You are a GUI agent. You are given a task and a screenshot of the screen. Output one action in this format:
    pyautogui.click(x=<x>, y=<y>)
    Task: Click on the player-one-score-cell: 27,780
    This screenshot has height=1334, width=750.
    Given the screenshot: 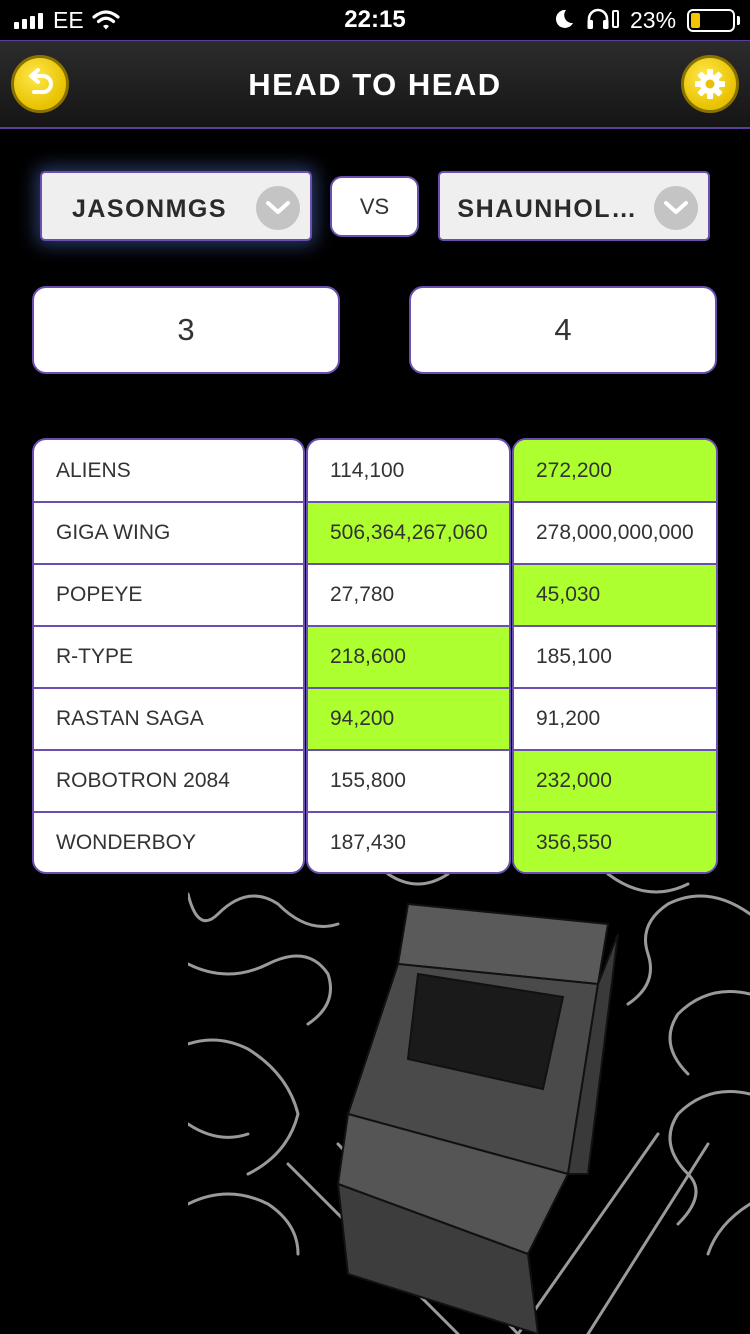 What is the action you would take?
    pyautogui.click(x=408, y=594)
    